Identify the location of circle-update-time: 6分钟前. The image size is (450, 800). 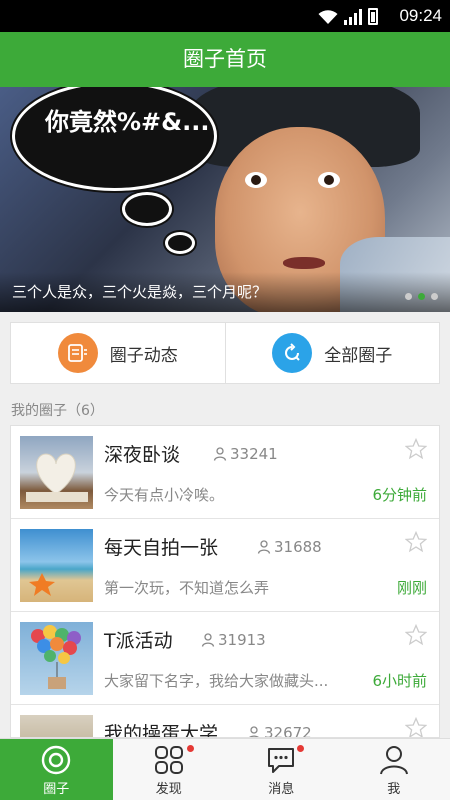
(399, 495).